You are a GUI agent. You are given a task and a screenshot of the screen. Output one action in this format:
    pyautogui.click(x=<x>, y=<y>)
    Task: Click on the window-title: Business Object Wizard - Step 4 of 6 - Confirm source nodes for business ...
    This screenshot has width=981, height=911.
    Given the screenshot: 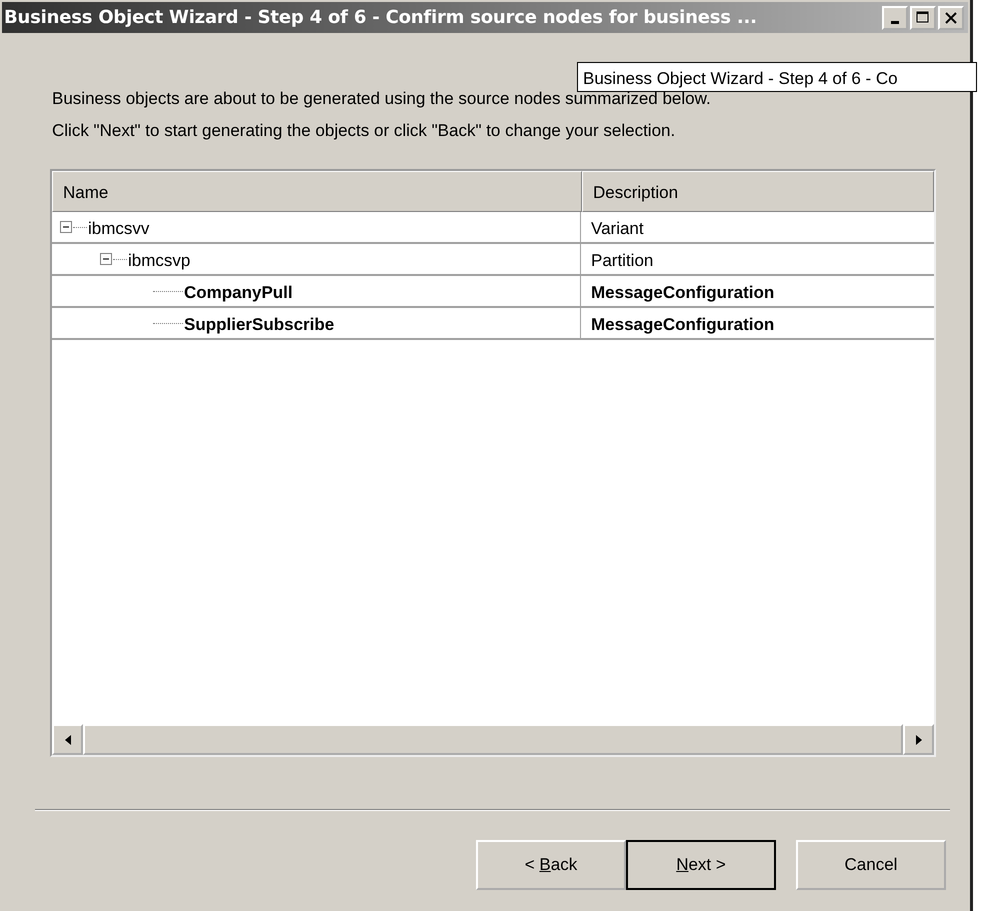 What is the action you would take?
    pyautogui.click(x=381, y=18)
    